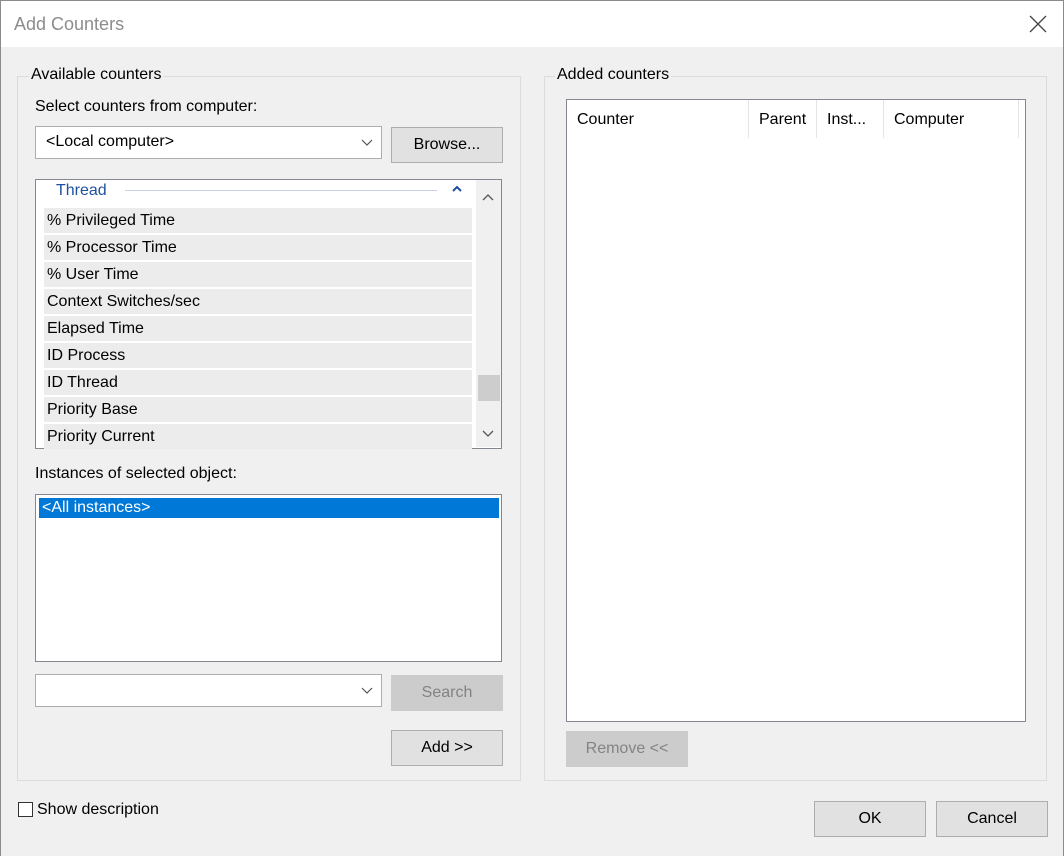 This screenshot has height=856, width=1064. I want to click on column-header-computer: Computer, so click(951, 119).